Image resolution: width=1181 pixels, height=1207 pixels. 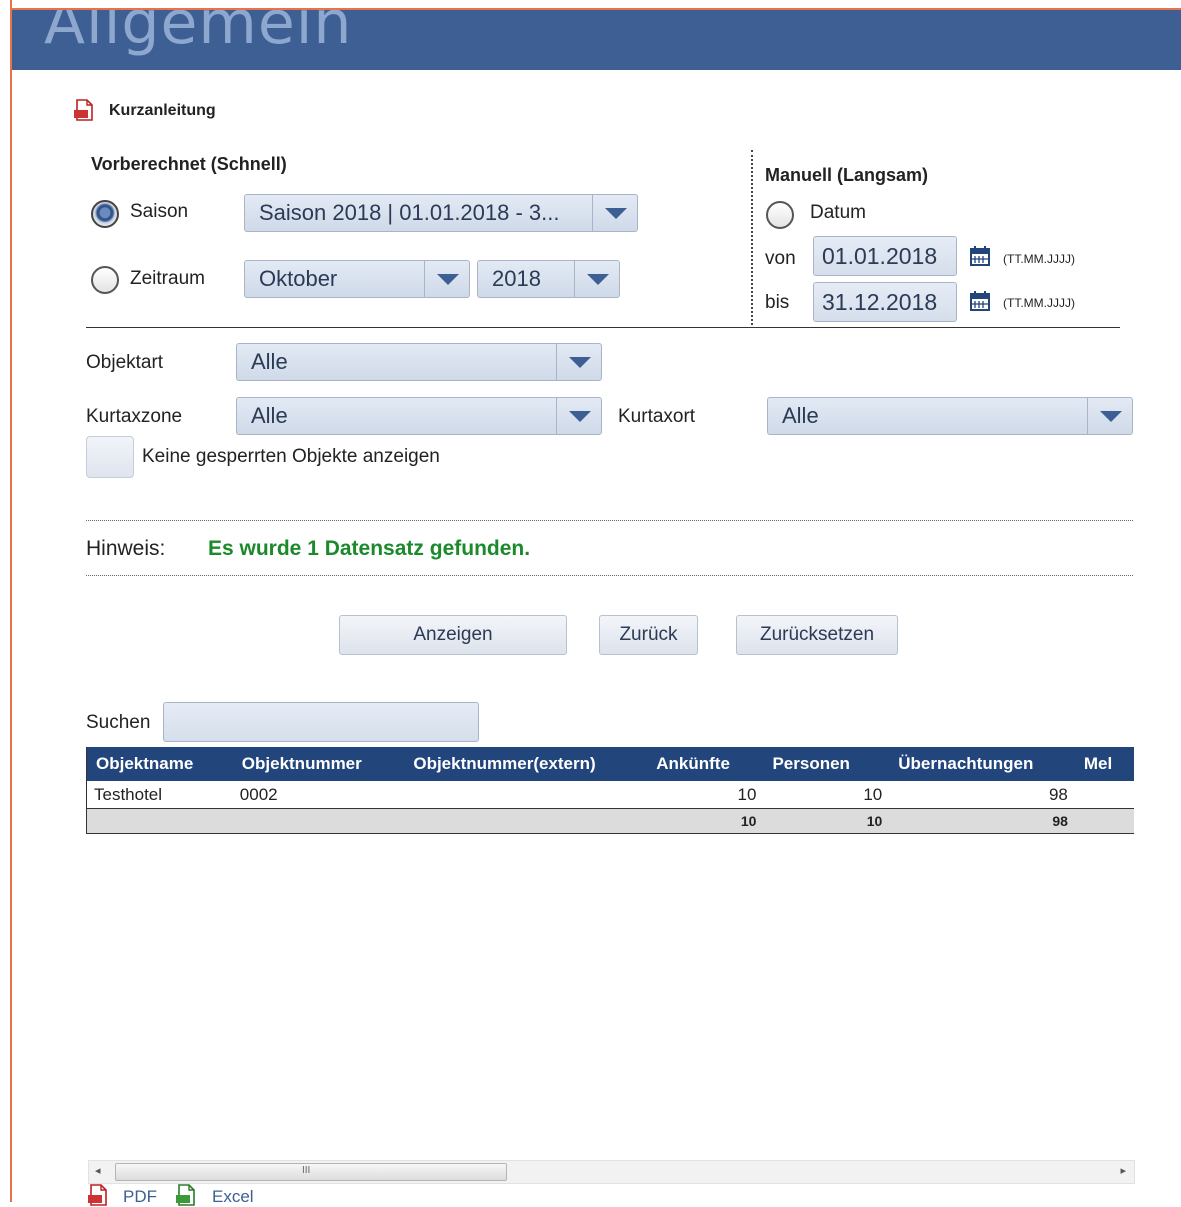 What do you see at coordinates (321, 722) in the screenshot?
I see `search-input` at bounding box center [321, 722].